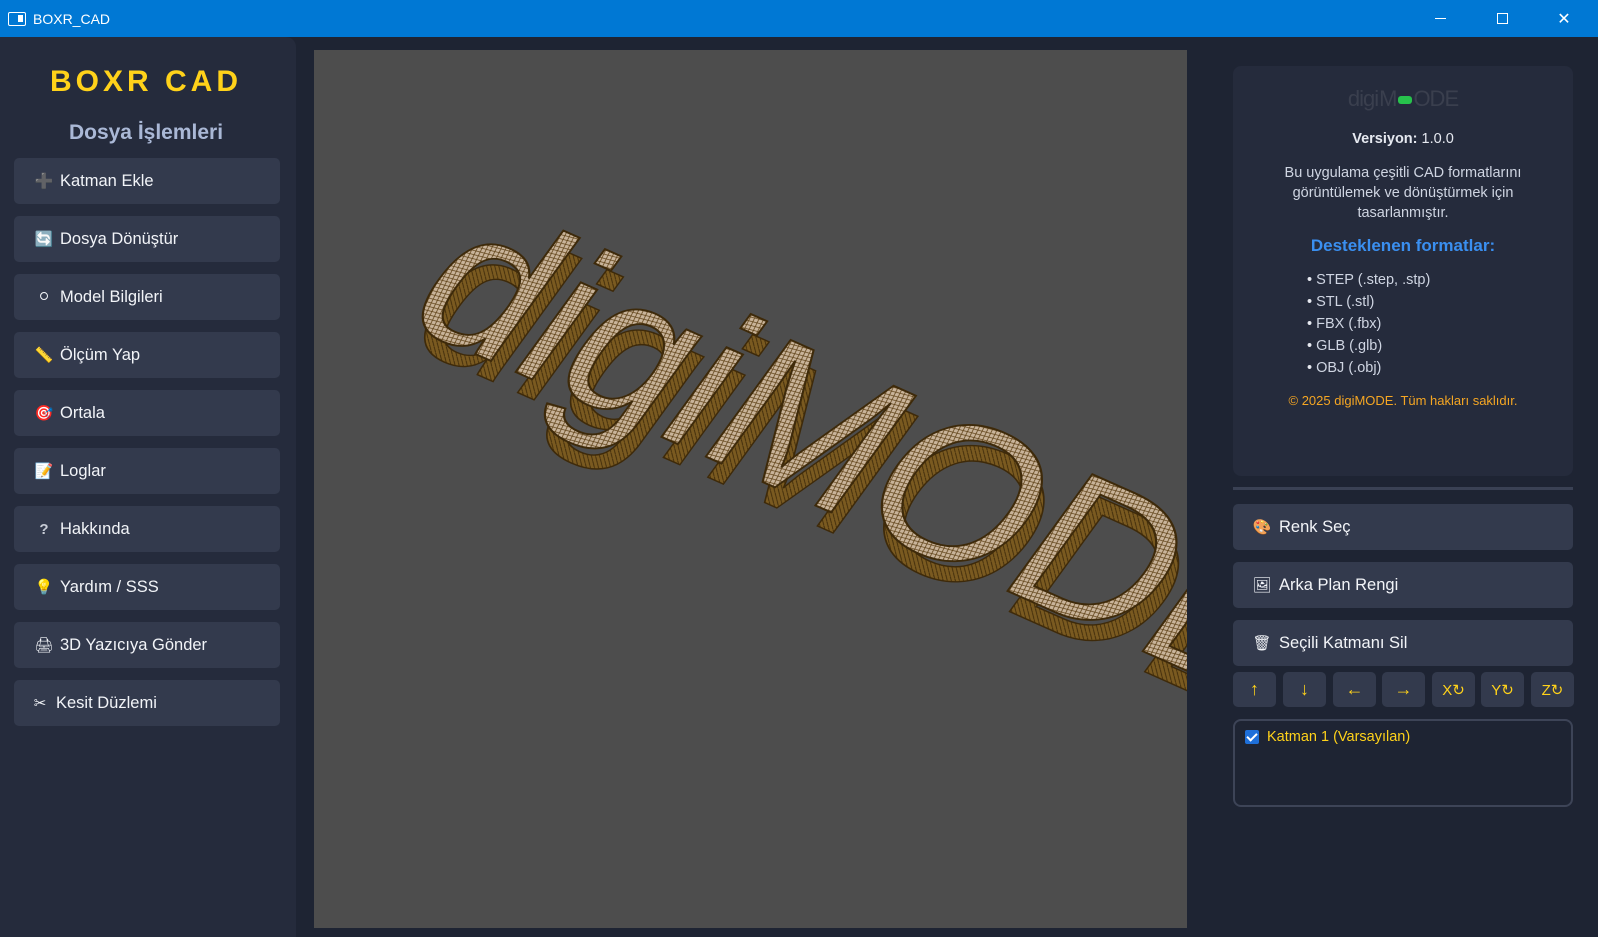 This screenshot has width=1598, height=937. I want to click on format-item: STL (.stl), so click(1368, 302).